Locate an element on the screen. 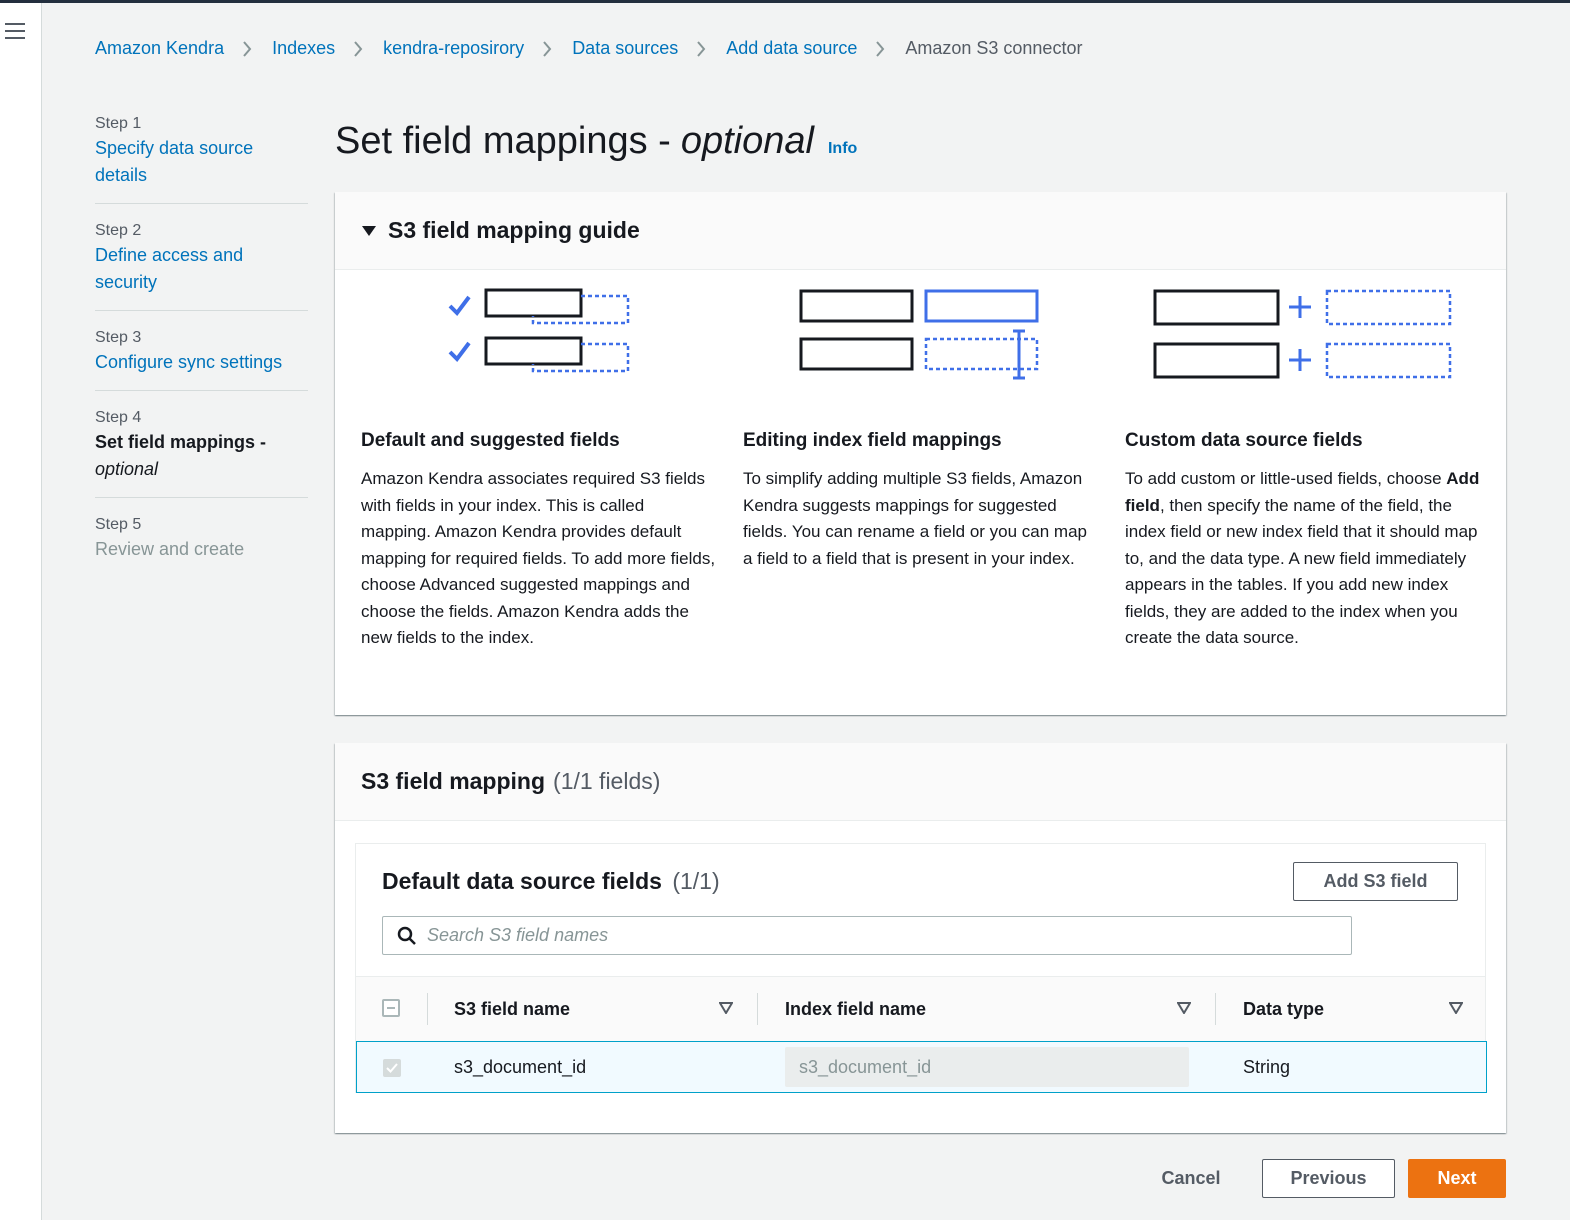 The height and width of the screenshot is (1220, 1570). step-review-create: Review and create is located at coordinates (170, 549).